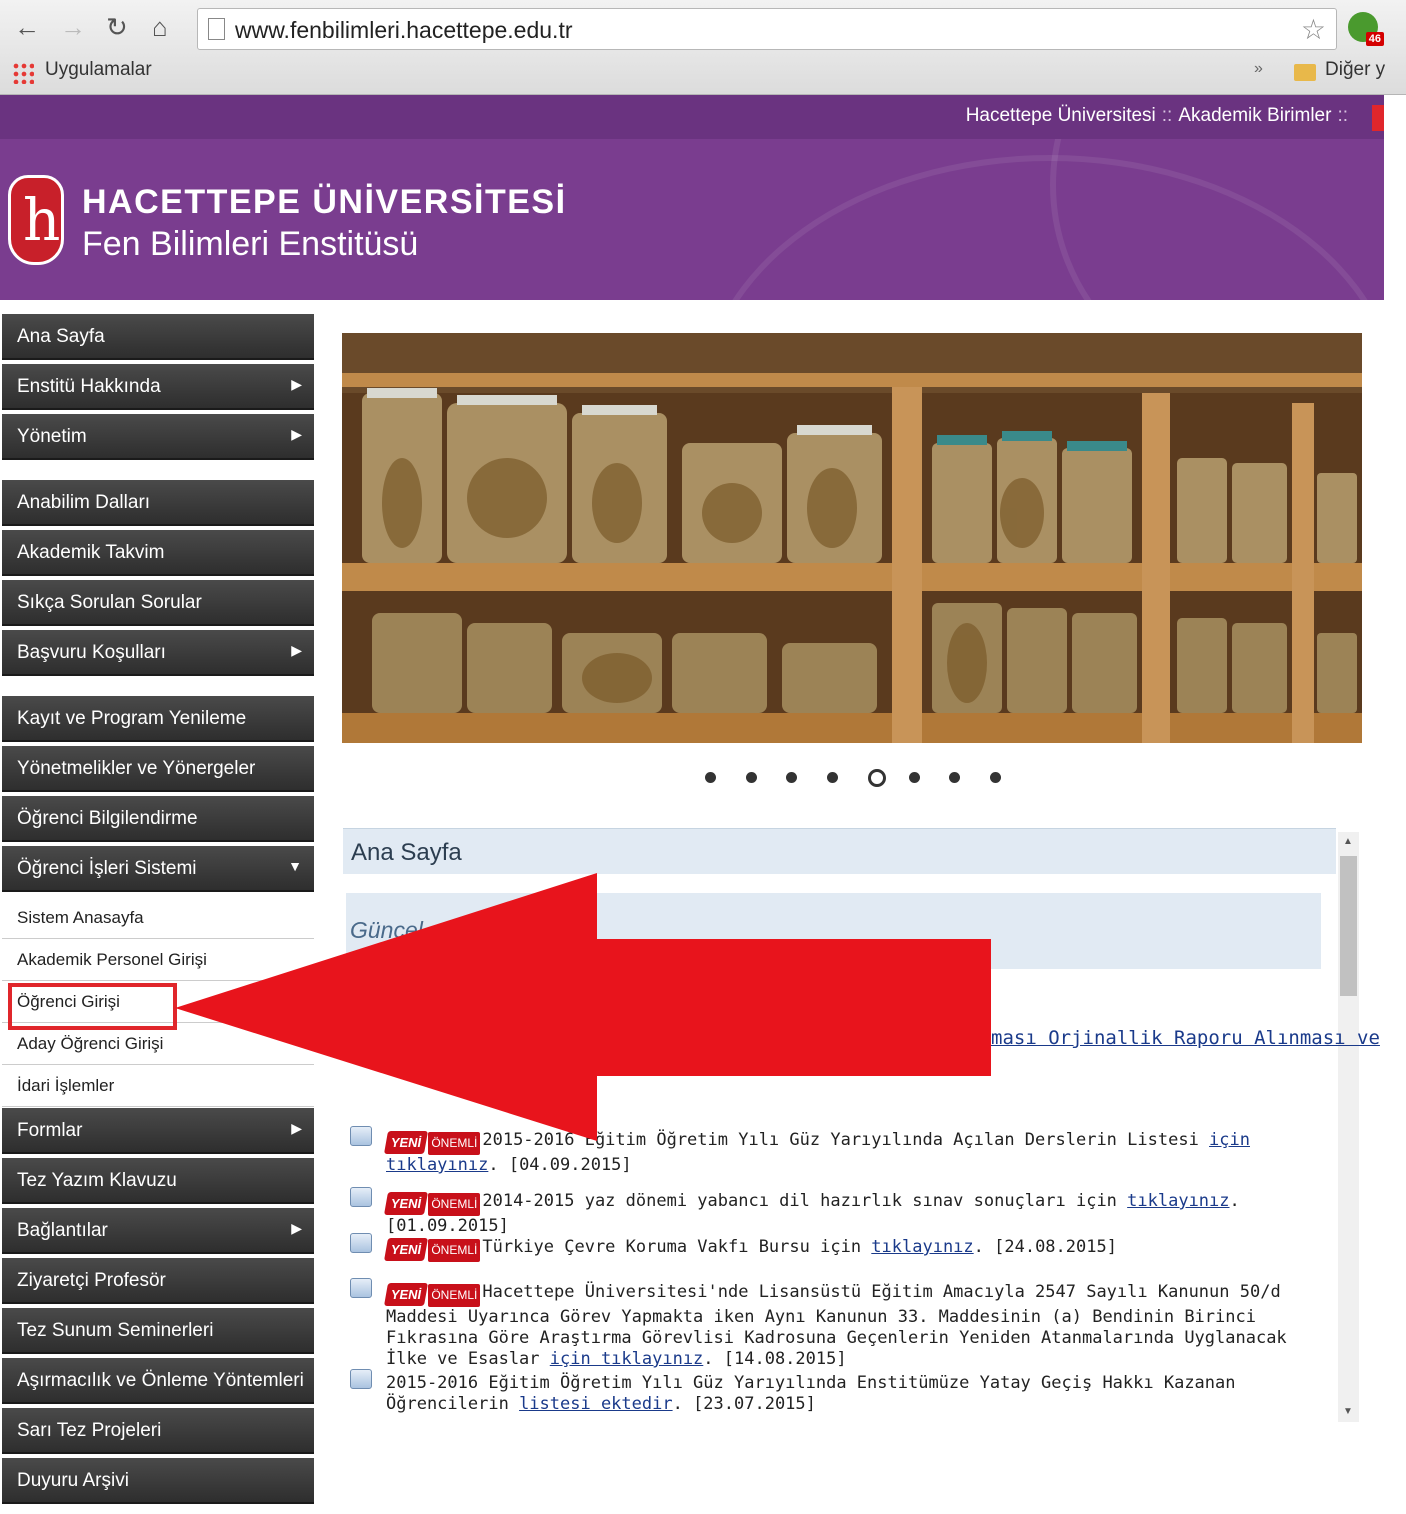 The height and width of the screenshot is (1514, 1406). I want to click on sidebar-item-label: Akademik Takvim, so click(91, 552).